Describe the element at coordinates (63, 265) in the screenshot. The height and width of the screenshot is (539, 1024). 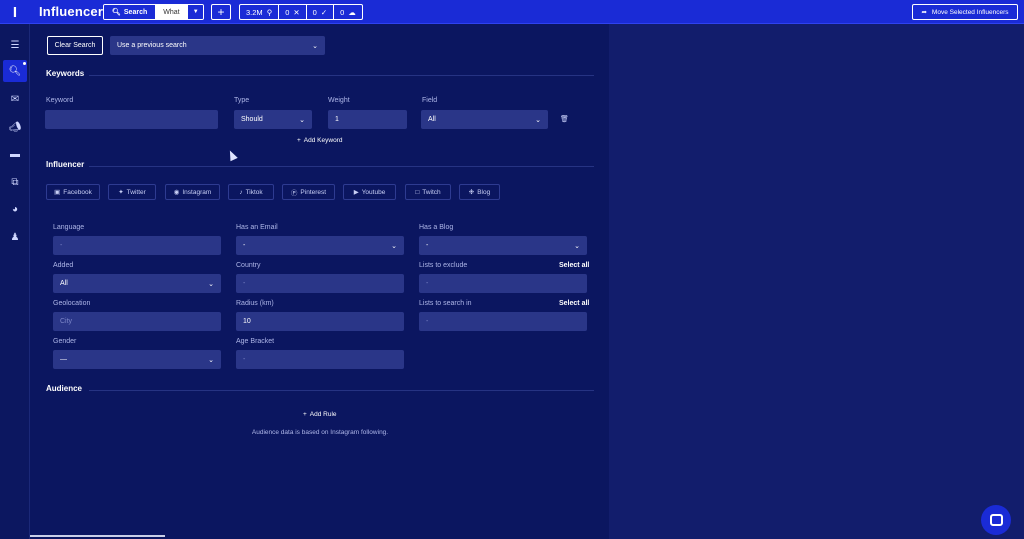
I see `added-label: Added` at that location.